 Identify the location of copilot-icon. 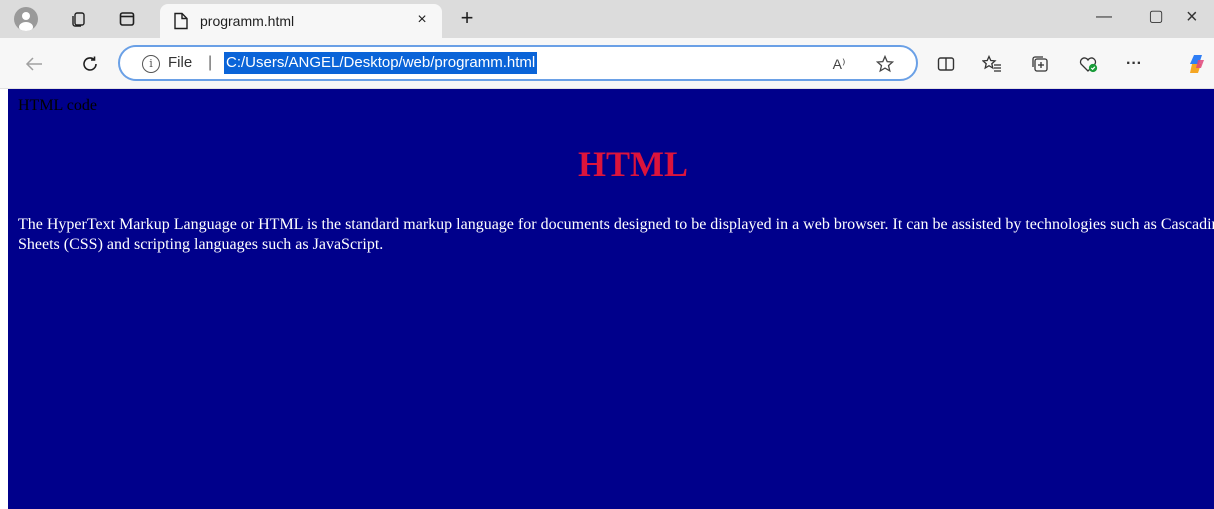
(1200, 64).